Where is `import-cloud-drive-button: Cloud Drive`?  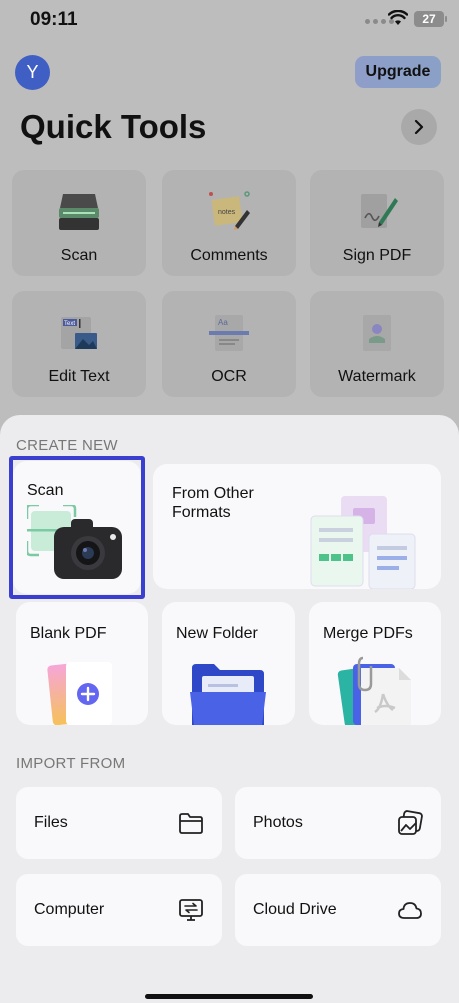
import-cloud-drive-button: Cloud Drive is located at coordinates (338, 910).